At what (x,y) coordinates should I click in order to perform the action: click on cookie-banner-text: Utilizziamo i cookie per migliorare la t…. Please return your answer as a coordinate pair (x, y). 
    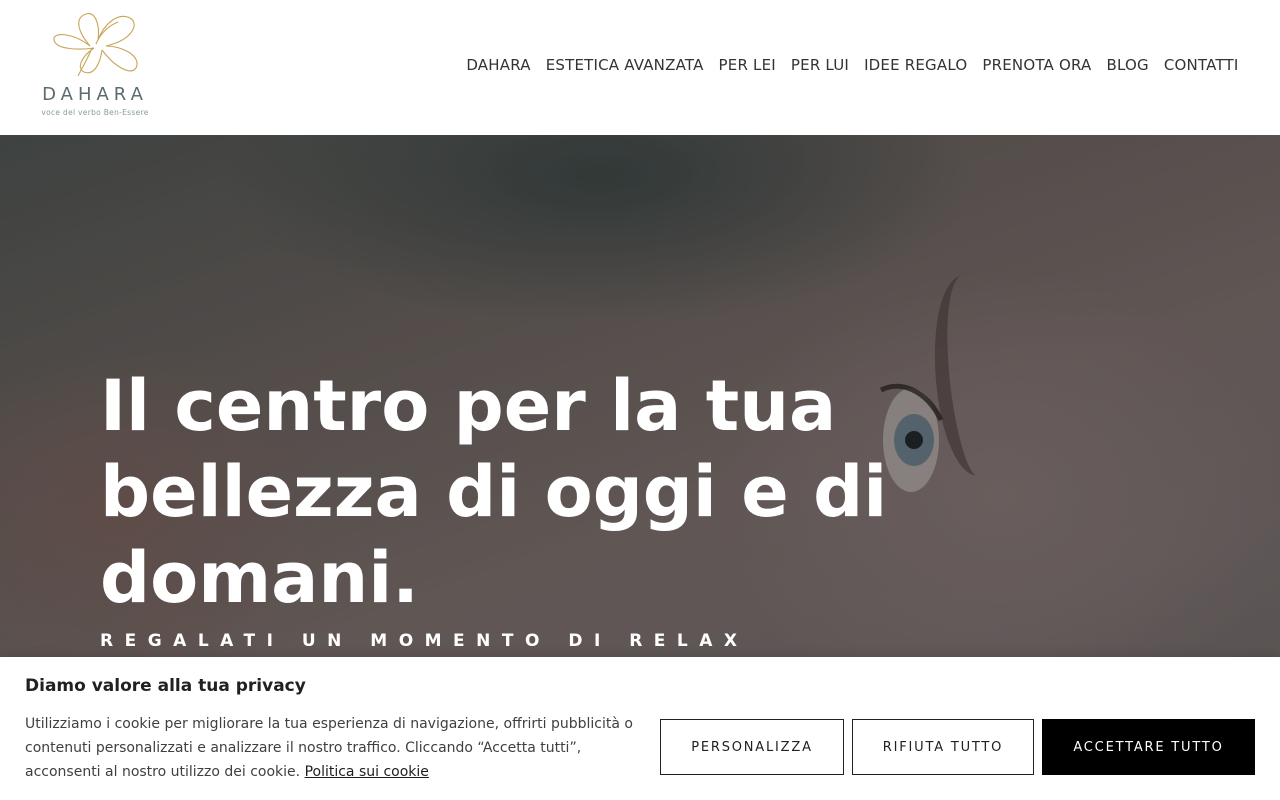
    Looking at the image, I should click on (332, 748).